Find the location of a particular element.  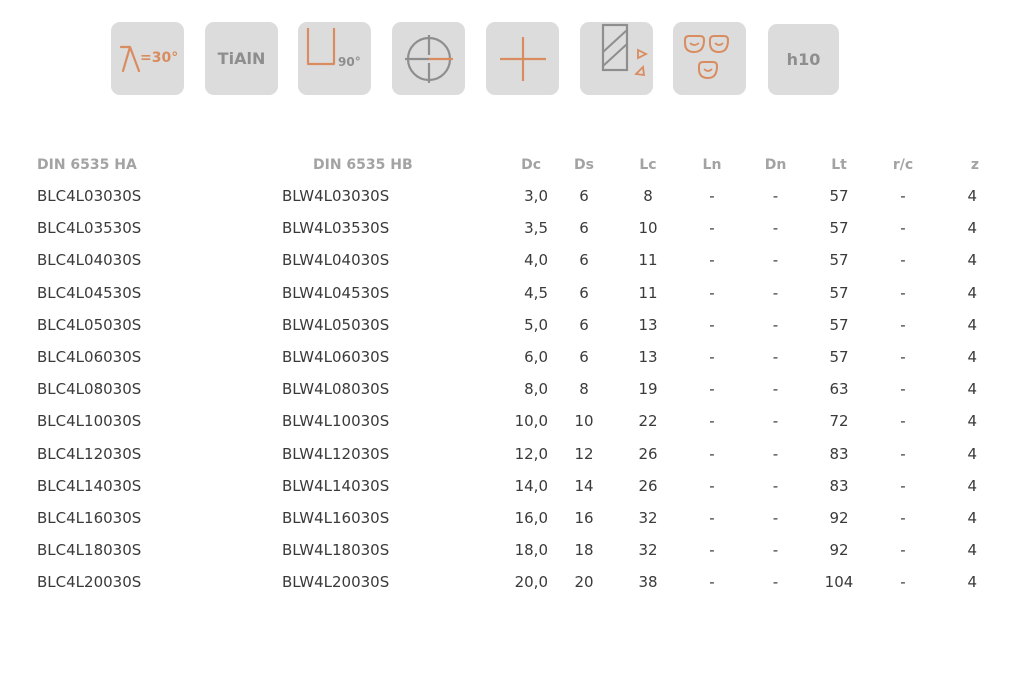

cell-dc: 3,0 is located at coordinates (536, 196).